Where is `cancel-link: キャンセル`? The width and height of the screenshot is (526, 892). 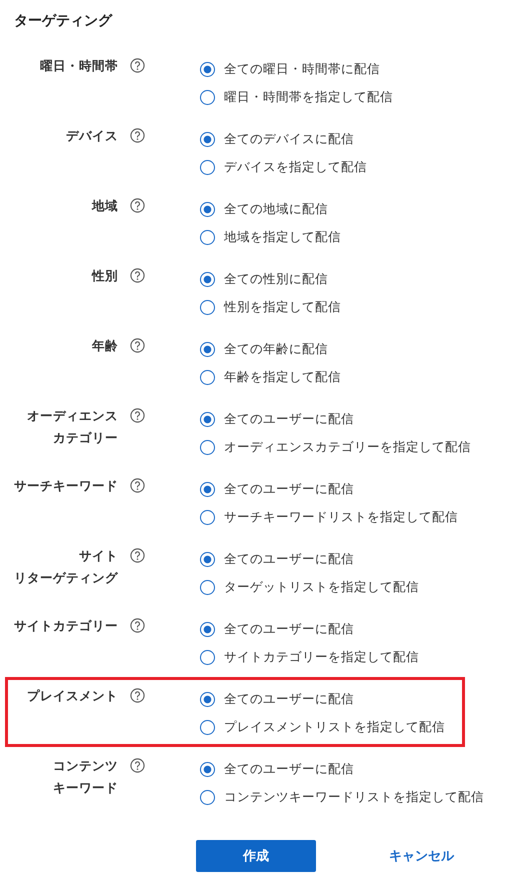
cancel-link: キャンセル is located at coordinates (421, 856).